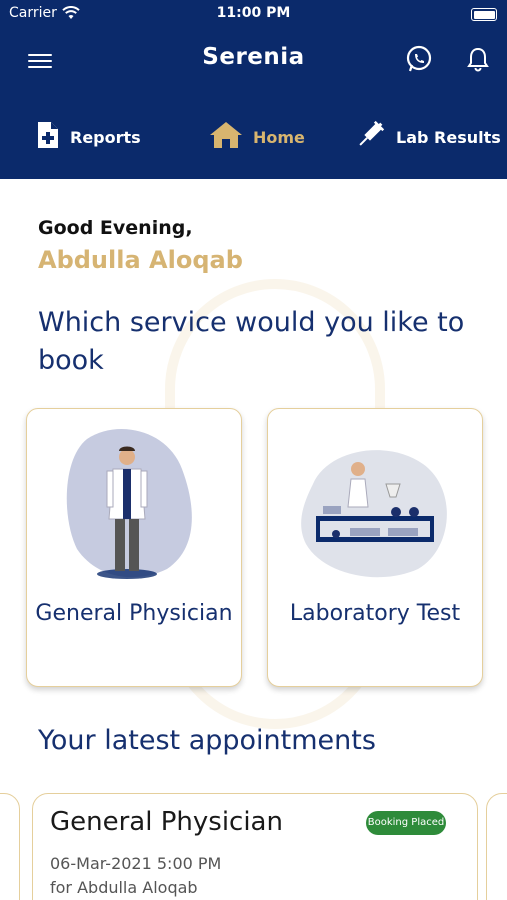 Image resolution: width=507 pixels, height=900 pixels. I want to click on service-label: General Physician, so click(134, 613).